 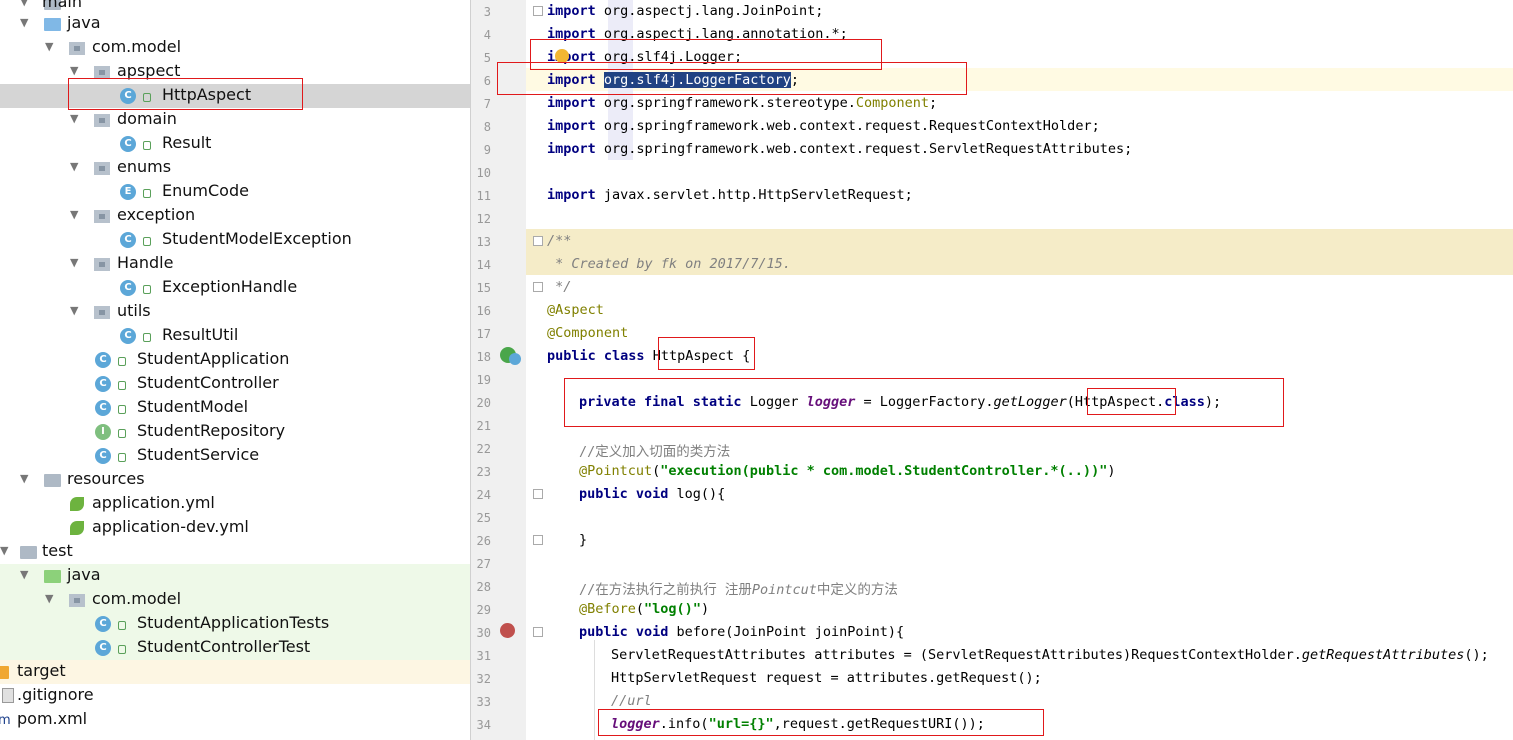 What do you see at coordinates (77, 504) in the screenshot?
I see `spring-config-icon` at bounding box center [77, 504].